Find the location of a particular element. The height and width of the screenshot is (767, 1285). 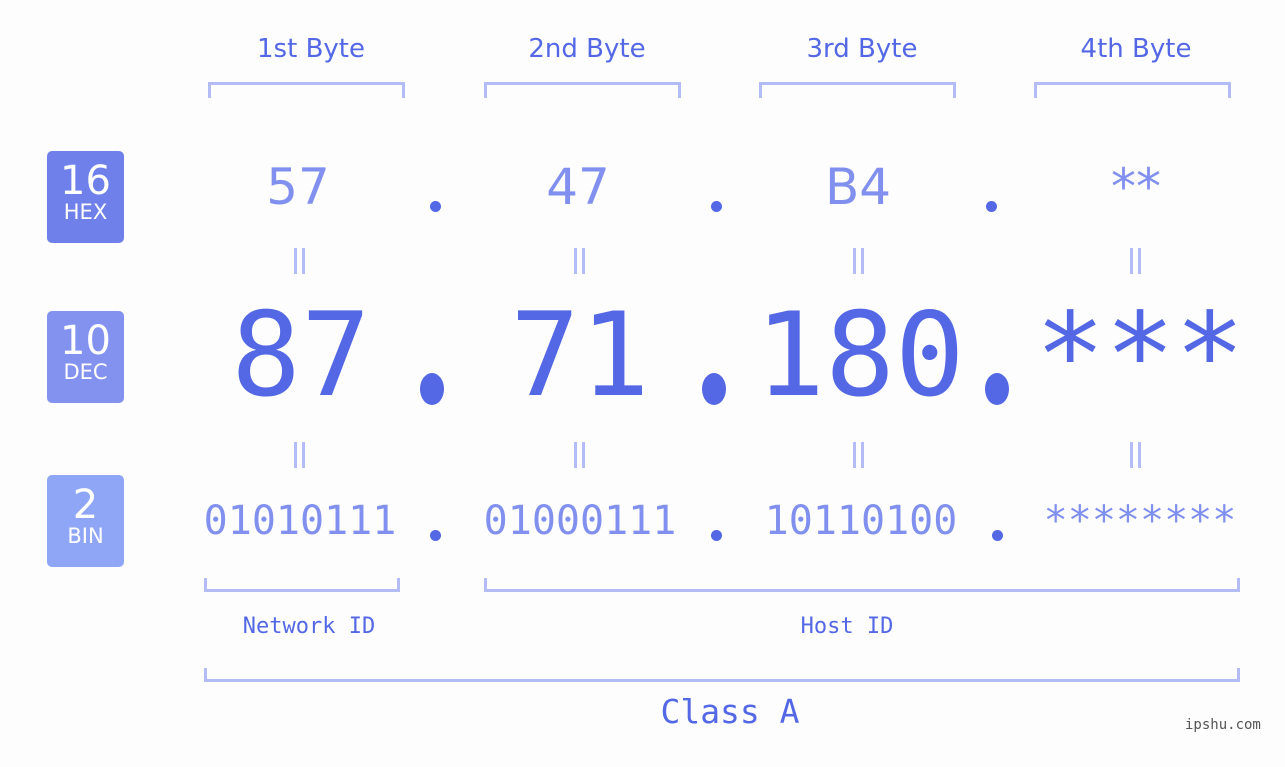

host-id-bracket is located at coordinates (862, 585).